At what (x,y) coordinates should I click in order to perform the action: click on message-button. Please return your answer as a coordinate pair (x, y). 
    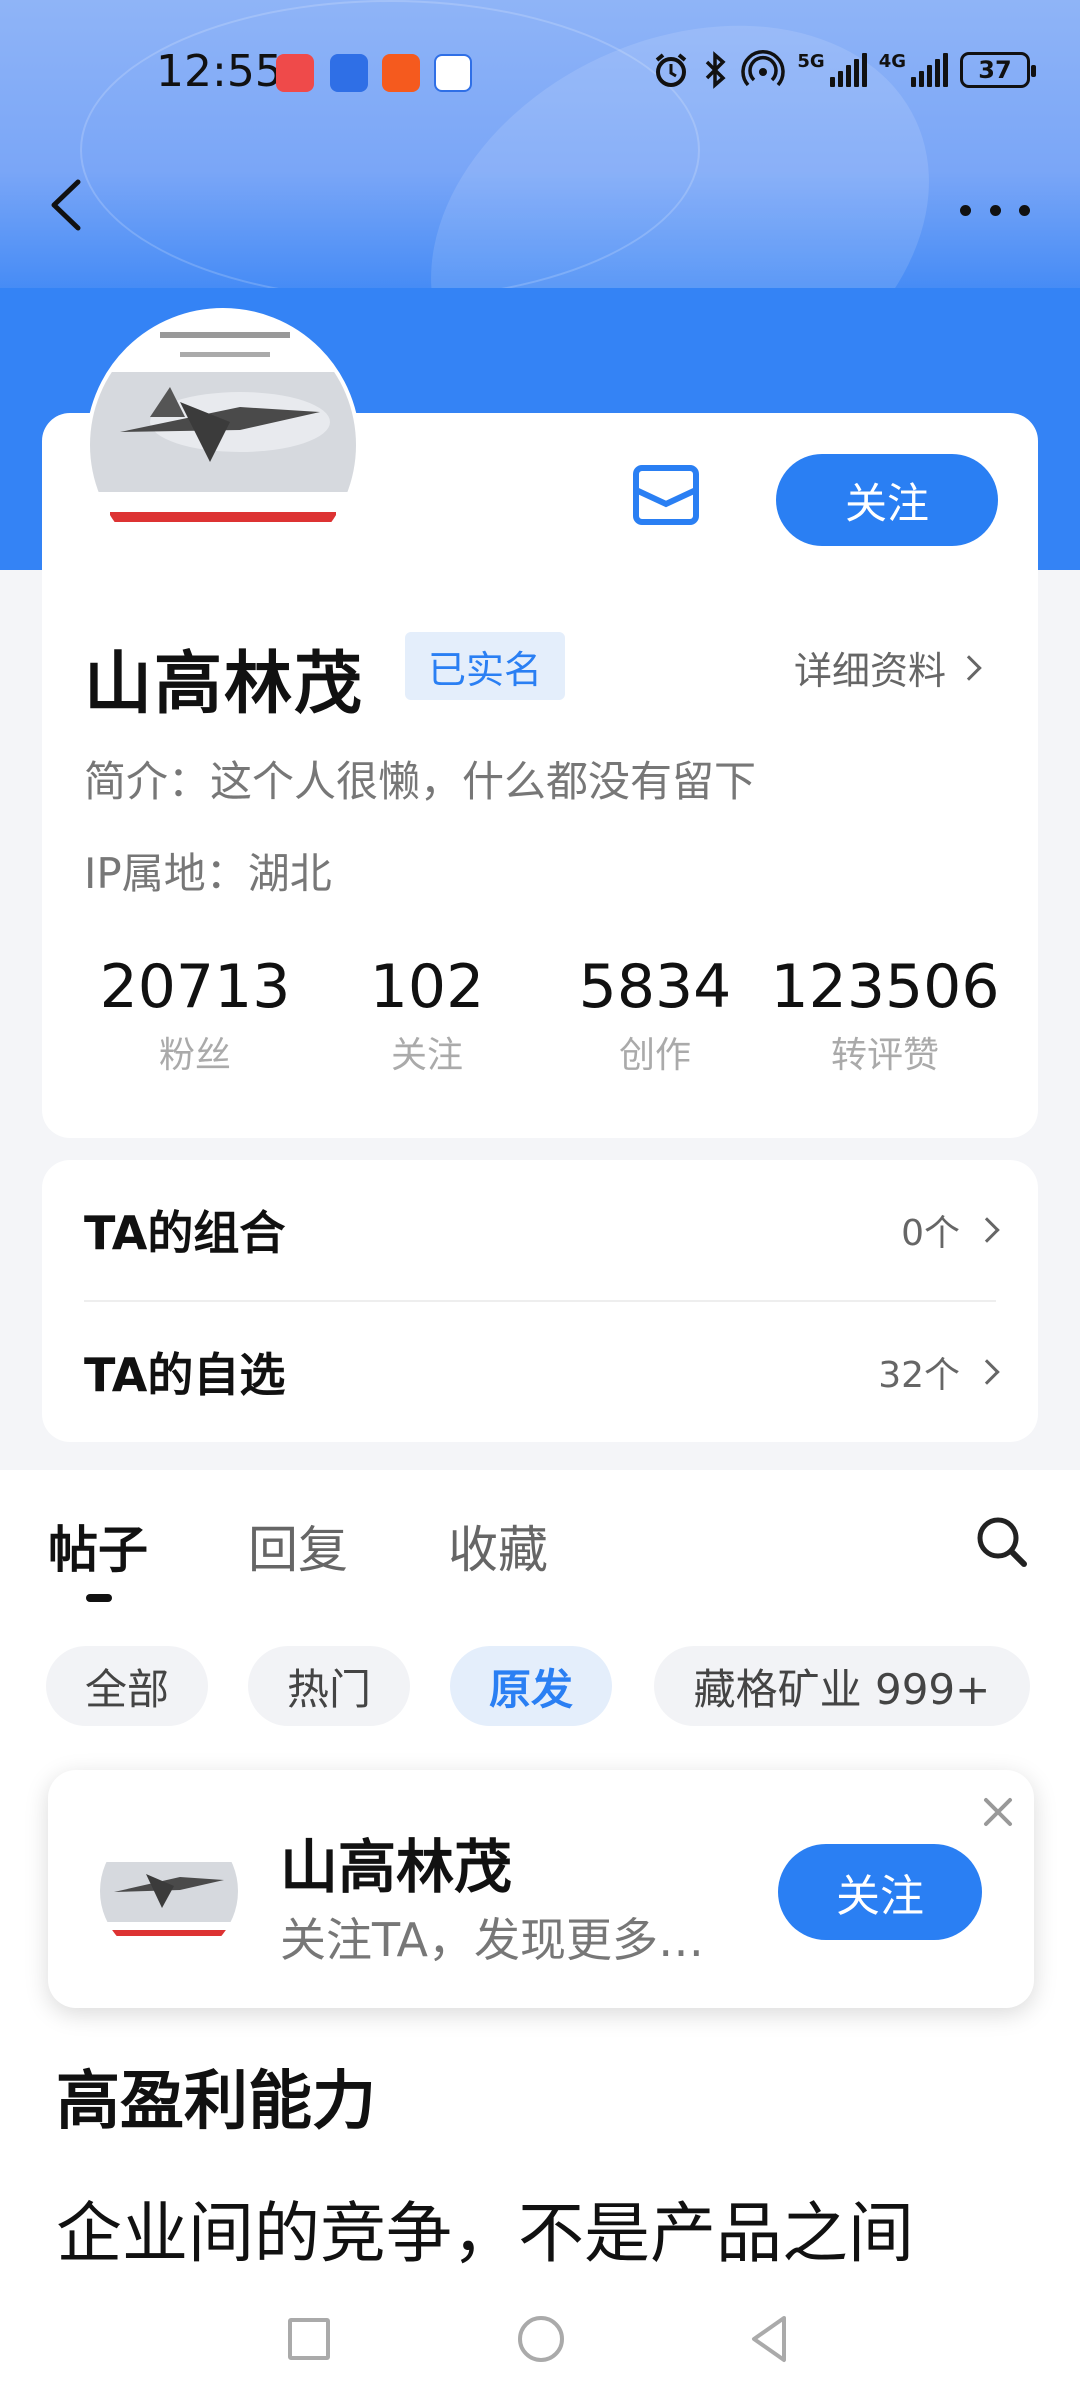
    Looking at the image, I should click on (666, 495).